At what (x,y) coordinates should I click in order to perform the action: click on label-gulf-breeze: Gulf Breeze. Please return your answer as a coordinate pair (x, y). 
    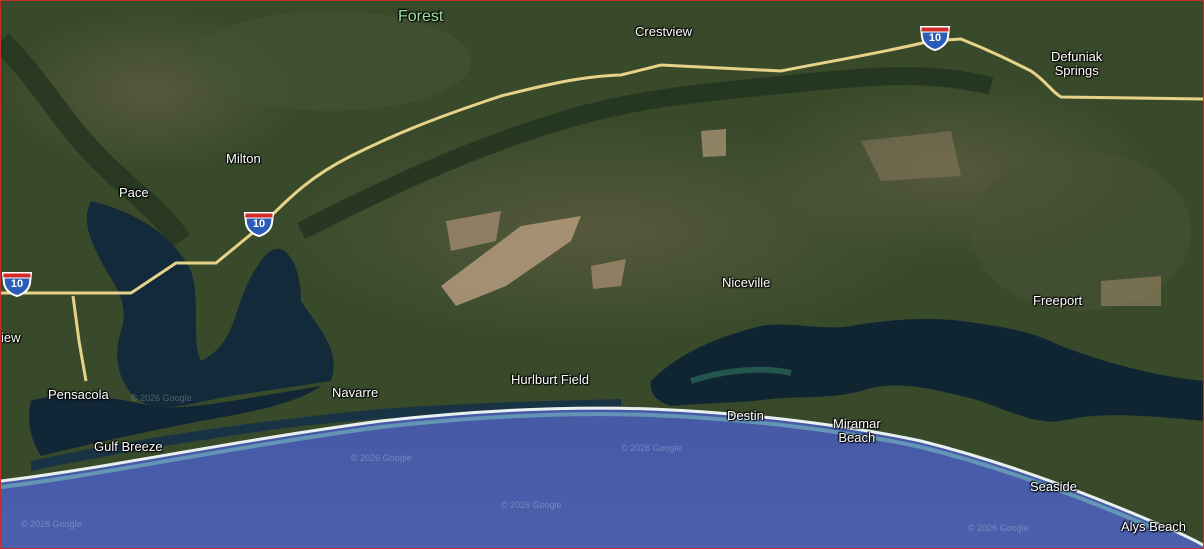
    Looking at the image, I should click on (128, 447).